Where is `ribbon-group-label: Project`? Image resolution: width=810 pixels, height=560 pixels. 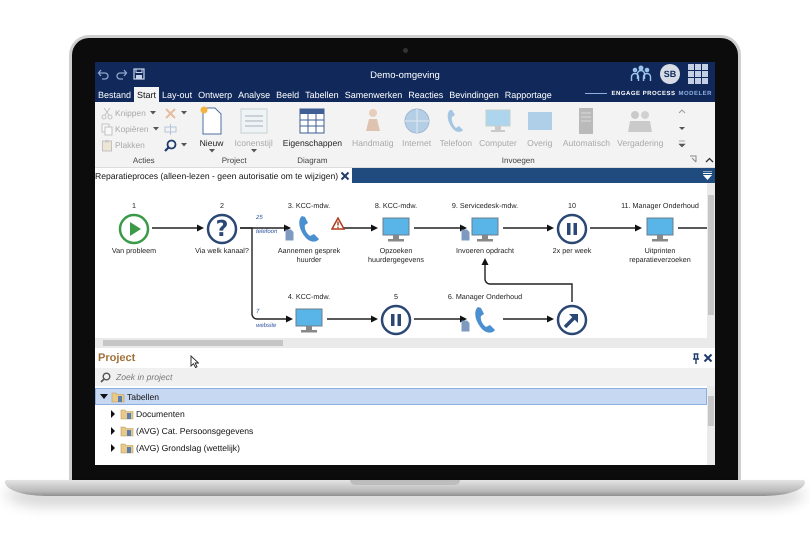 ribbon-group-label: Project is located at coordinates (234, 161).